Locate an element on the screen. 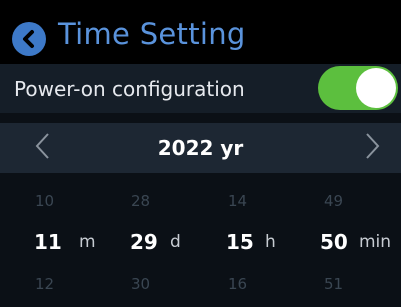 The height and width of the screenshot is (307, 401). hour-value: 15 is located at coordinates (240, 242).